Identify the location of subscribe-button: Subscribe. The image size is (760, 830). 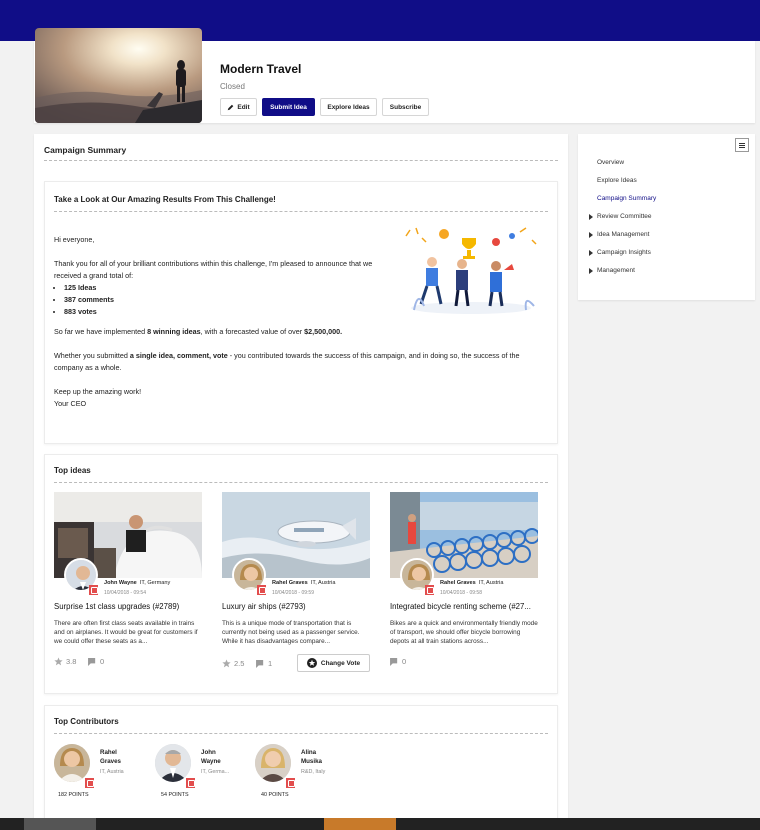
(405, 107).